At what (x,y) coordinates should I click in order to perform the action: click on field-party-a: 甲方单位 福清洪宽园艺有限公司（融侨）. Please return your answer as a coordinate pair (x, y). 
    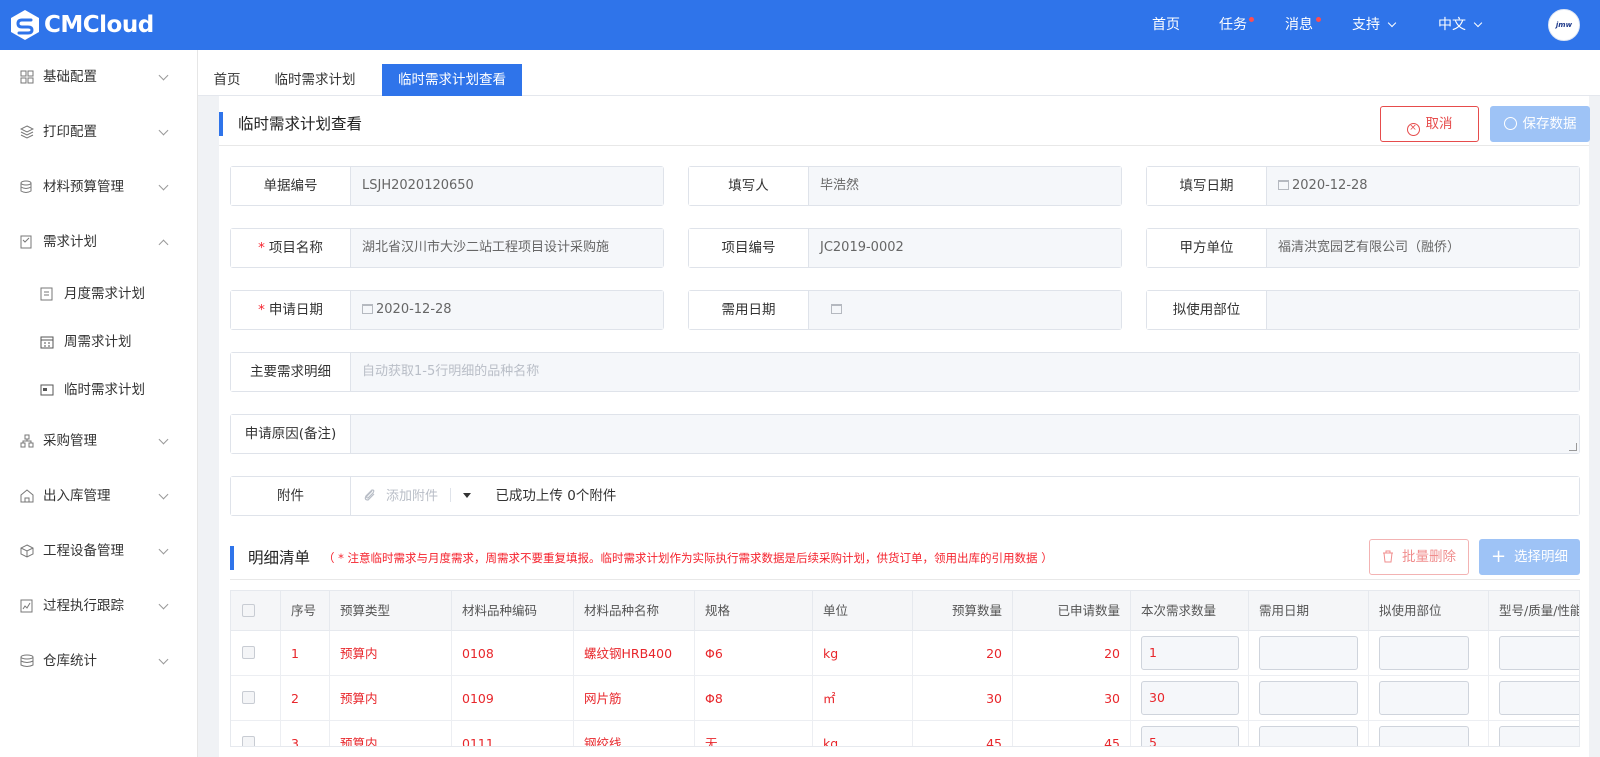
    Looking at the image, I should click on (1363, 248).